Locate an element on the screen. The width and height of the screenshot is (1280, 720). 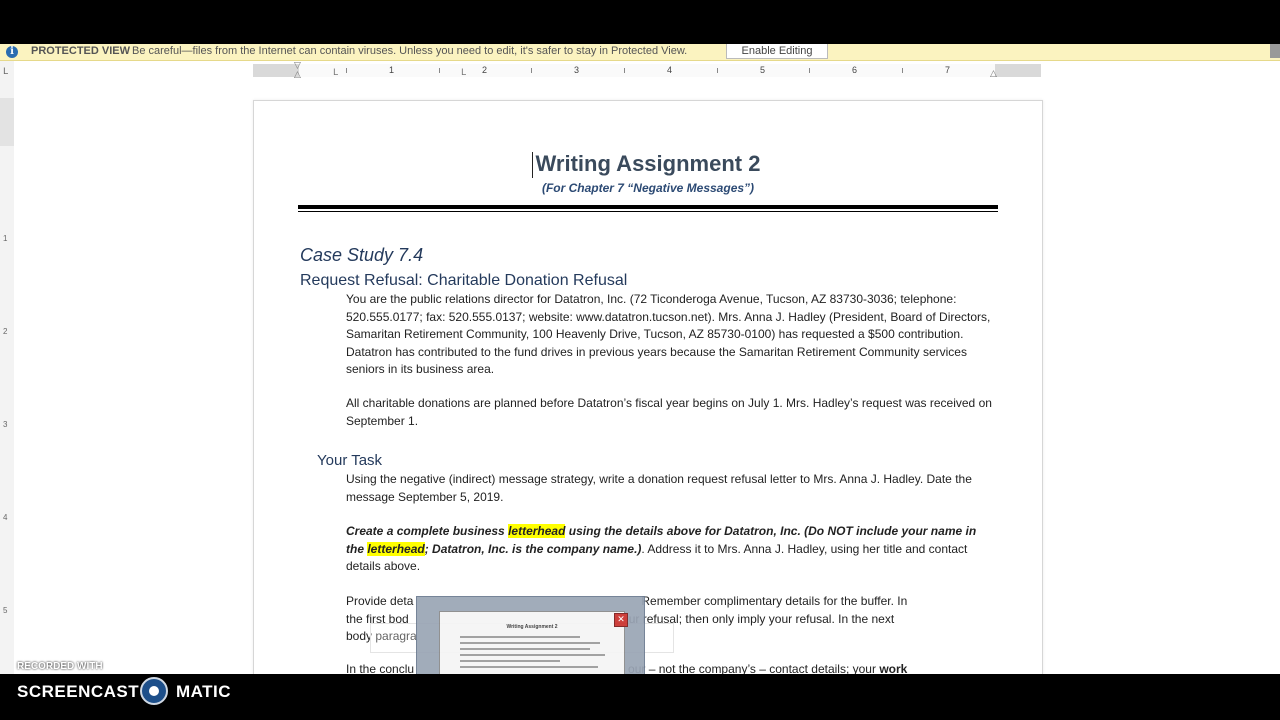
vruler-number: 2 is located at coordinates (5, 331).